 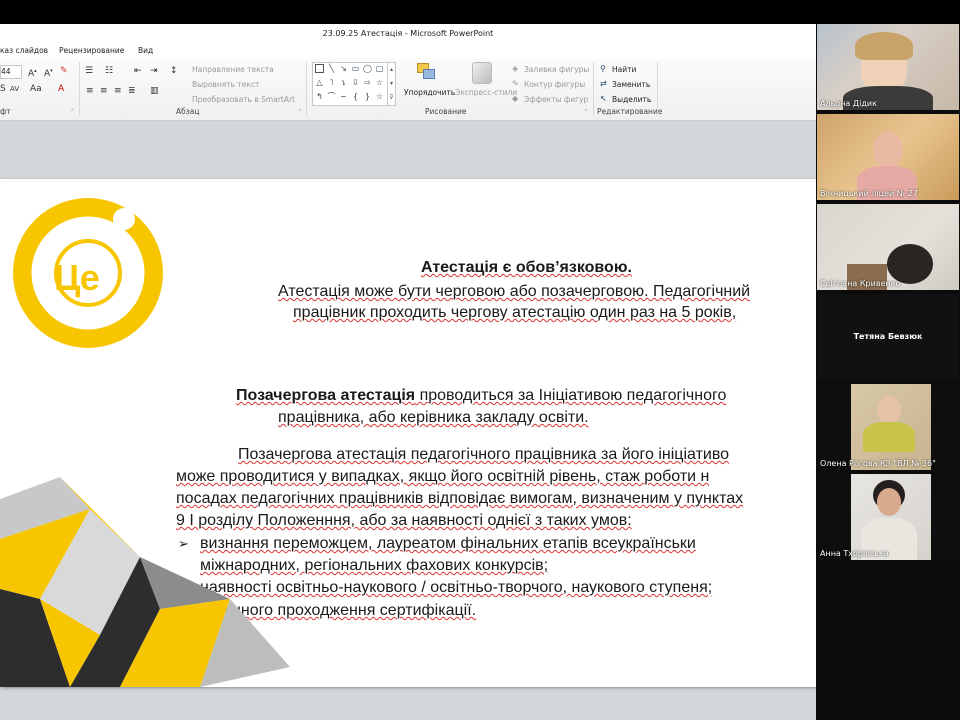 I want to click on line-spacing-icon: ↕, so click(x=174, y=71).